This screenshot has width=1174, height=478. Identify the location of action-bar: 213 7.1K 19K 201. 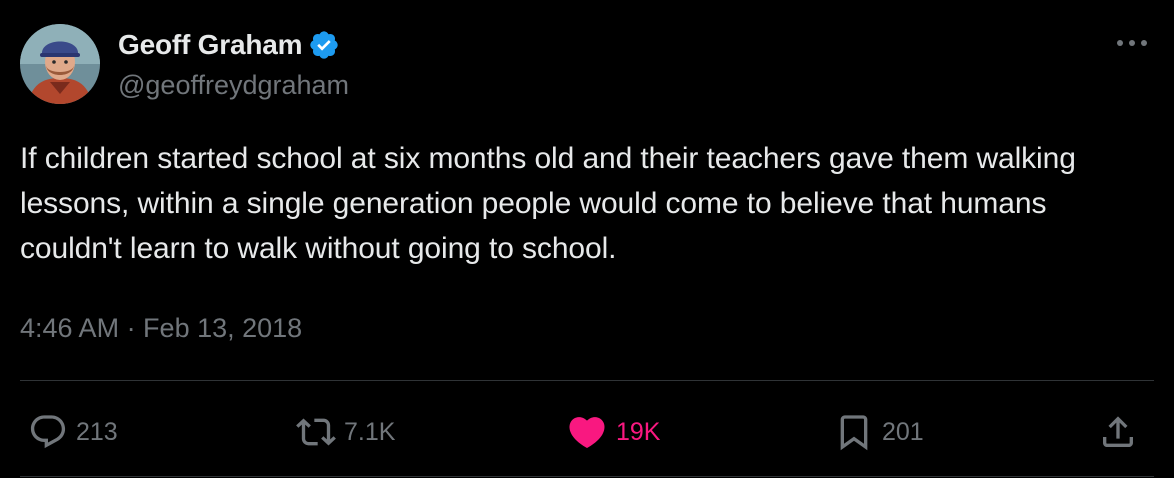
(587, 432).